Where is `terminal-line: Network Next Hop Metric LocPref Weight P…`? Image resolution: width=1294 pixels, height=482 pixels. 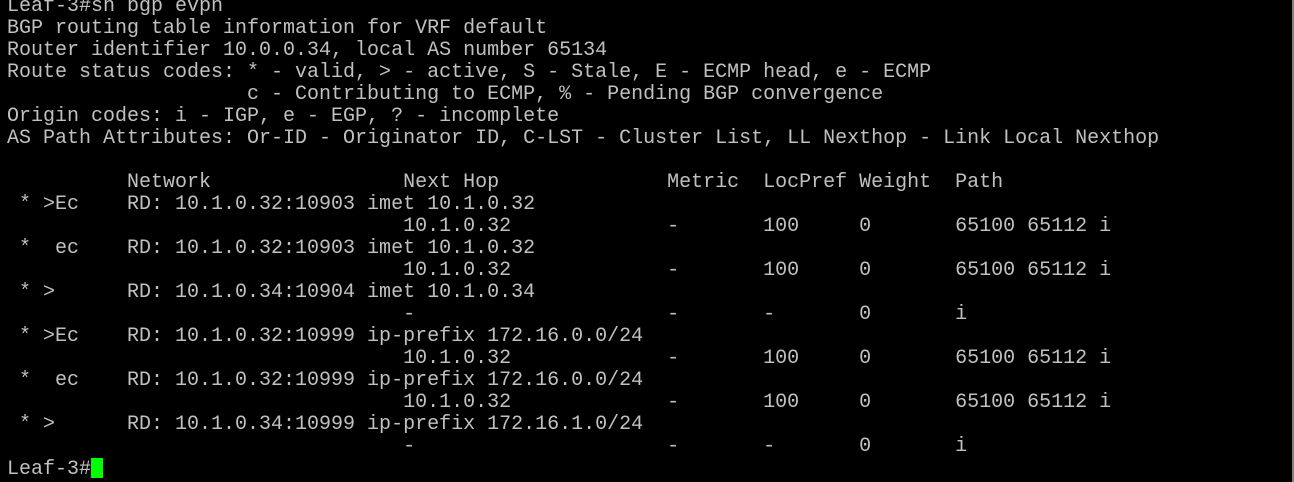 terminal-line: Network Next Hop Metric LocPref Weight P… is located at coordinates (505, 182).